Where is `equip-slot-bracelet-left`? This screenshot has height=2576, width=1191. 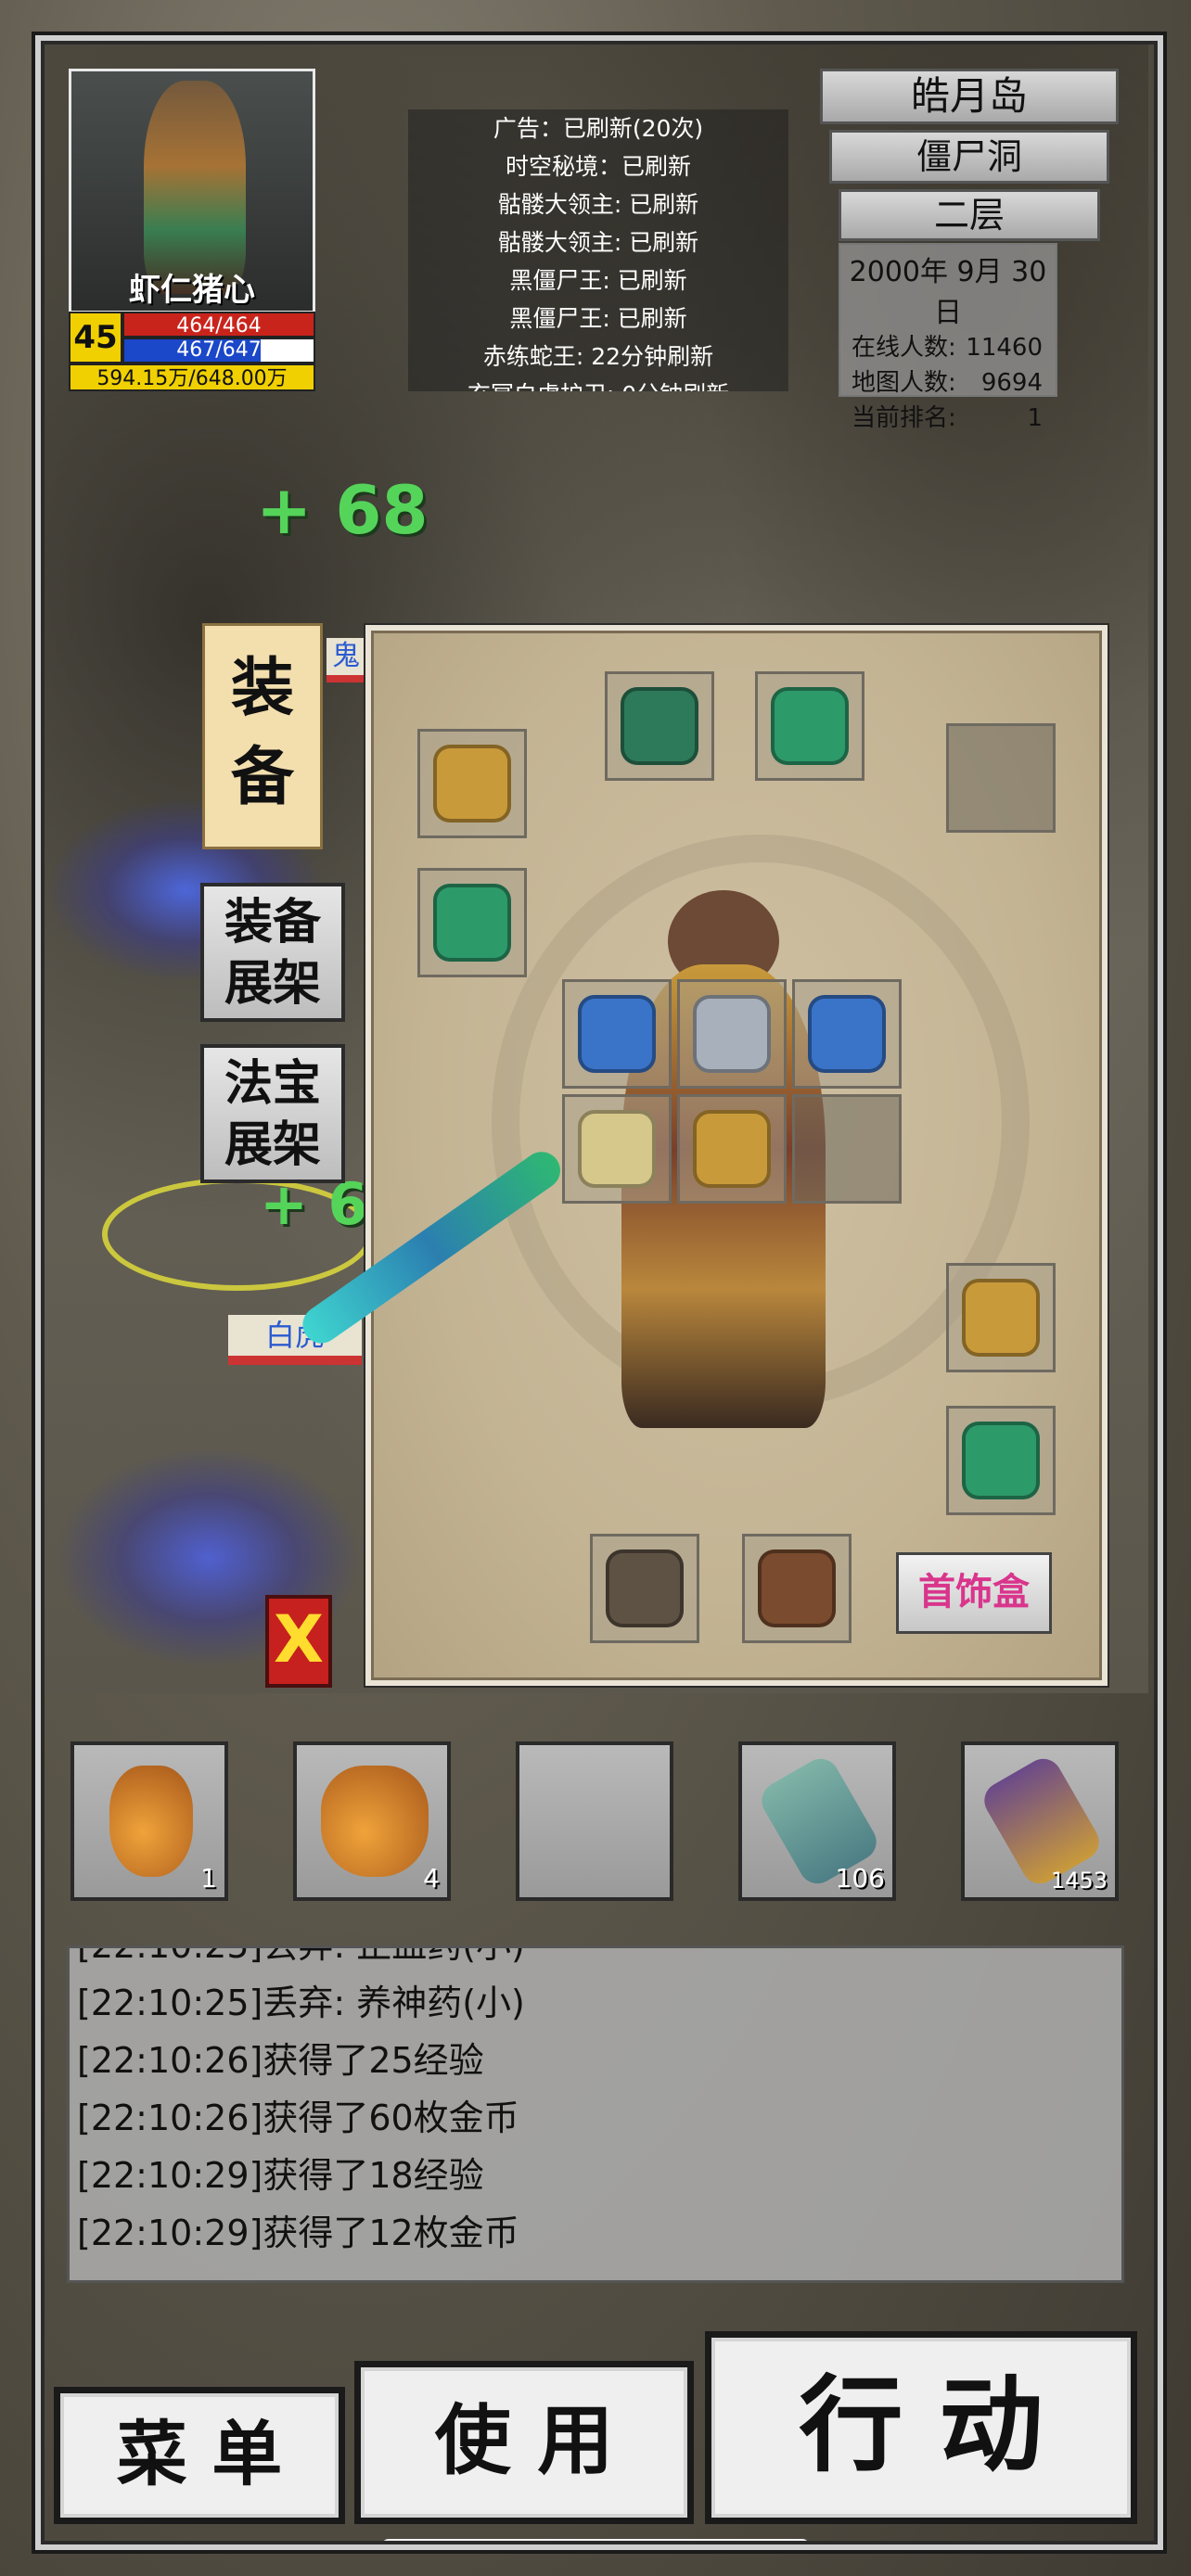 equip-slot-bracelet-left is located at coordinates (472, 783).